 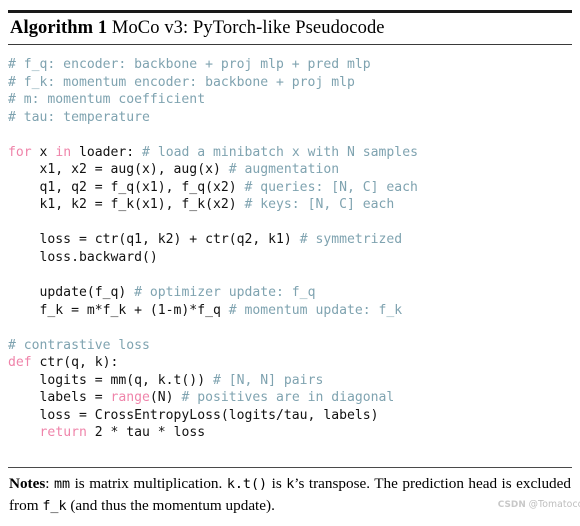 I want to click on code-token-plain: k1, k2 = f_k(x1), f_k(x2), so click(x=126, y=205).